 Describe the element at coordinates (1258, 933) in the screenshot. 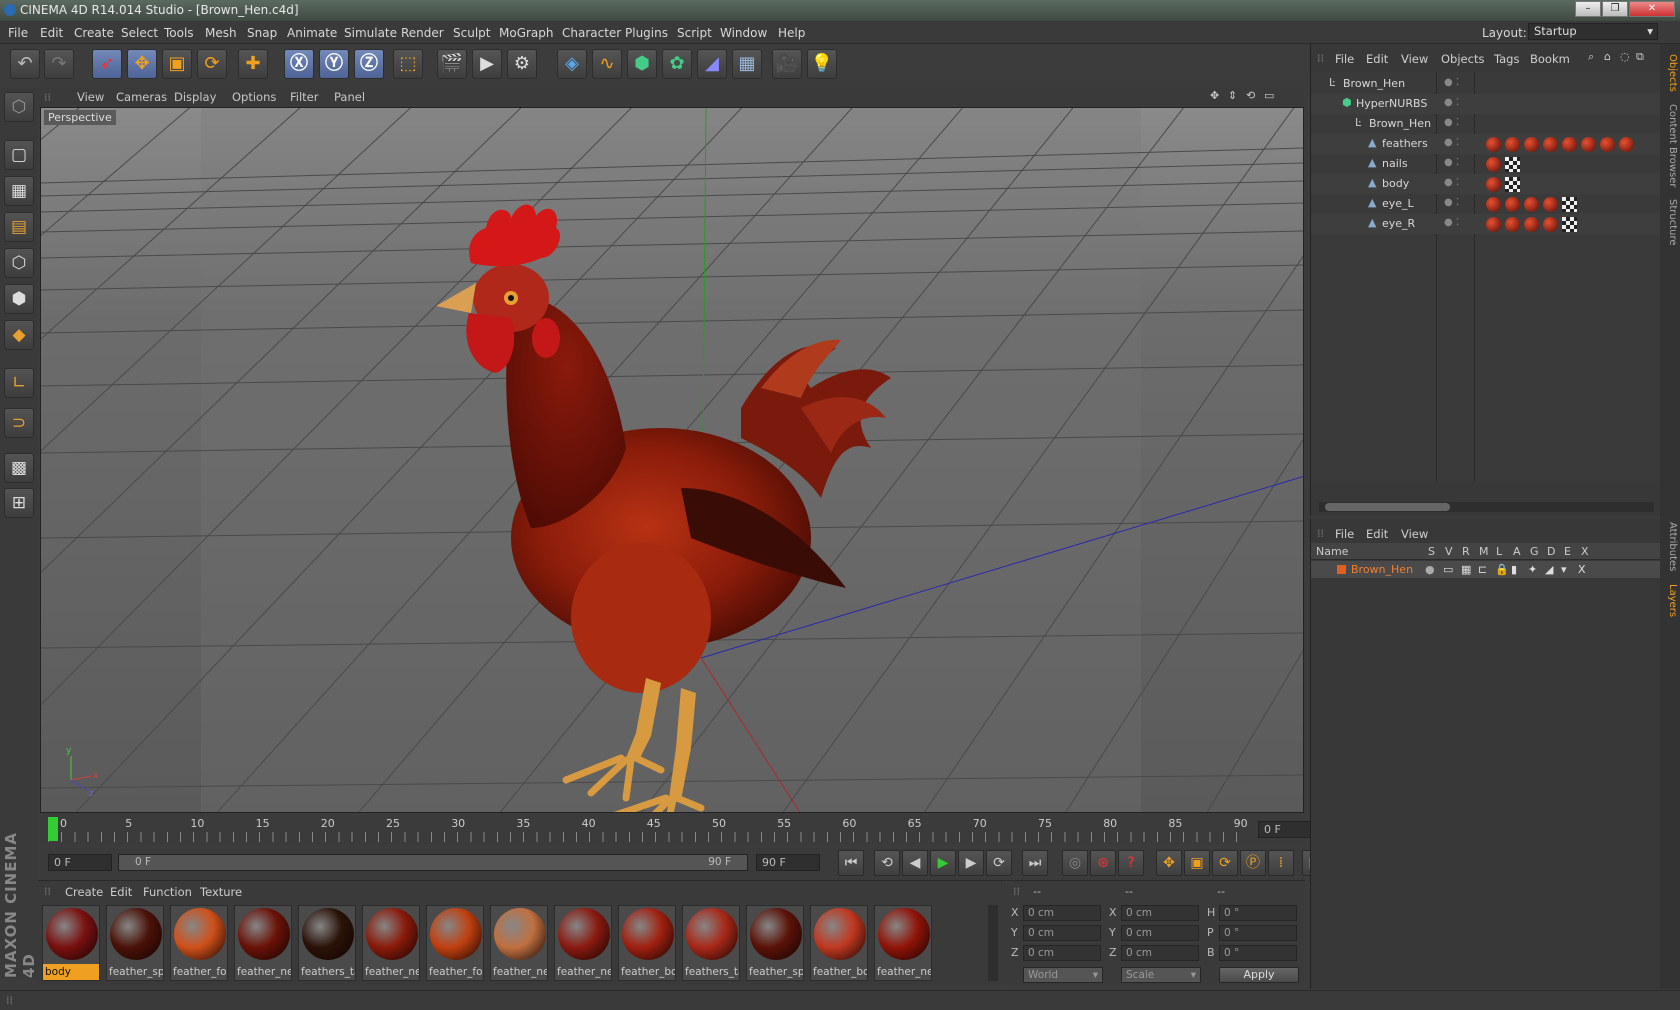

I see `rot-p-field: 0 °` at that location.